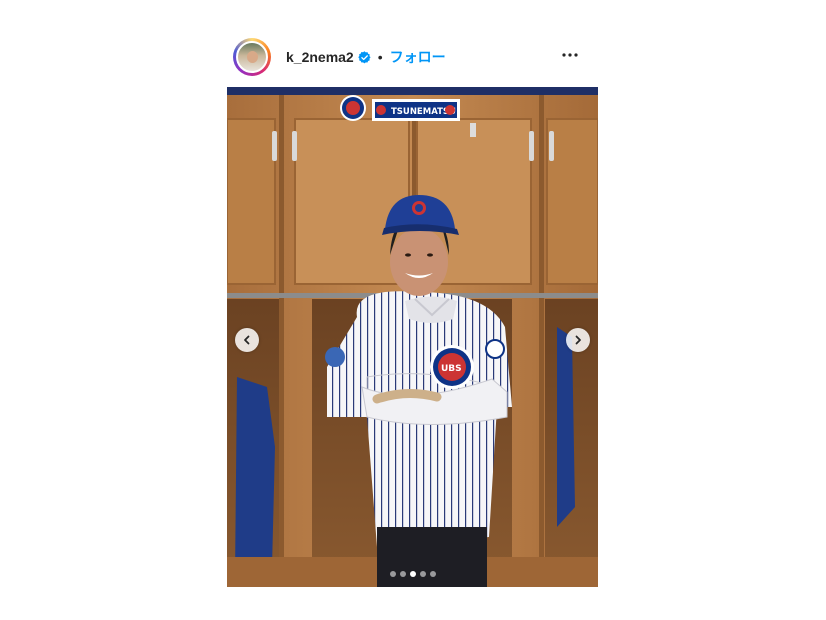 This screenshot has width=826, height=620. I want to click on follow-button: フォロー, so click(418, 57).